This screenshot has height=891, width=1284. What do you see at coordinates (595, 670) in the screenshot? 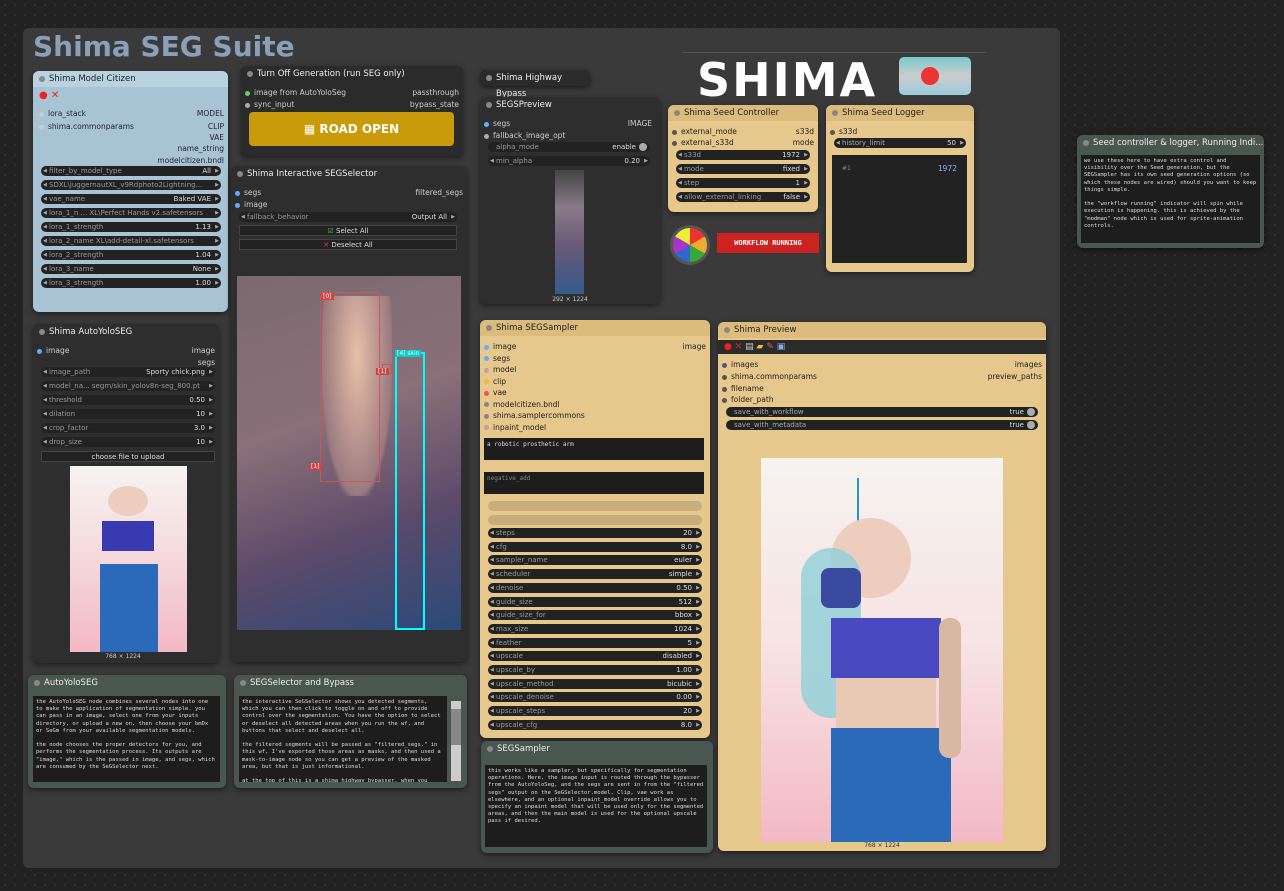
I see `sampler-widget-10: upscale_by1.00` at bounding box center [595, 670].